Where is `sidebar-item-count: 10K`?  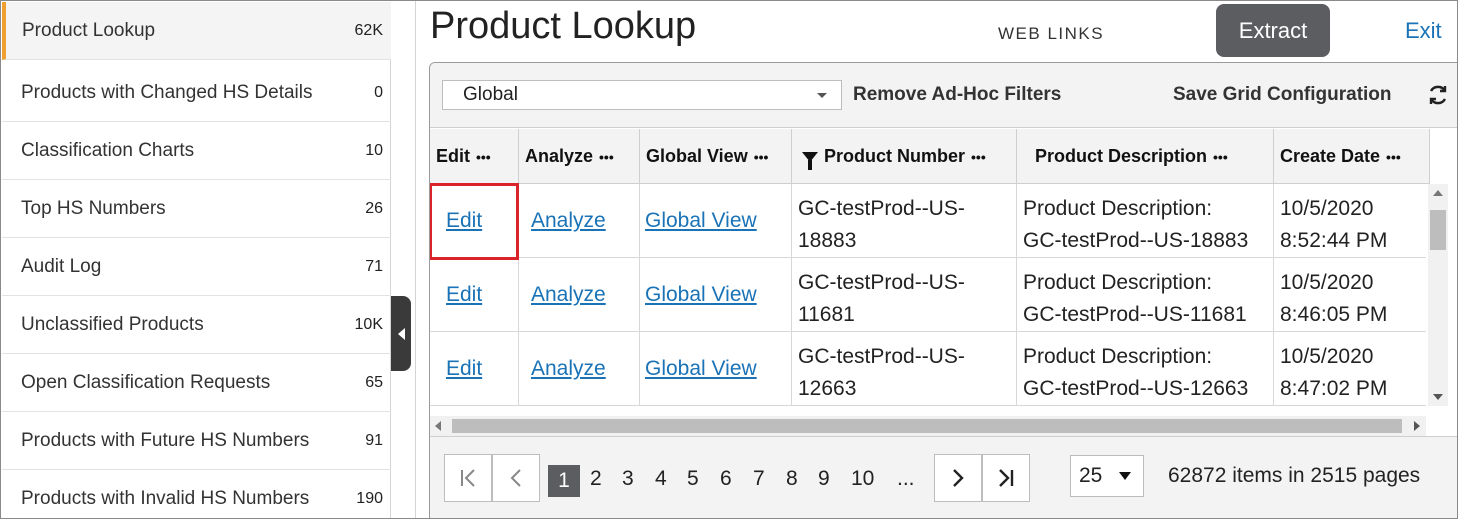 sidebar-item-count: 10K is located at coordinates (368, 324).